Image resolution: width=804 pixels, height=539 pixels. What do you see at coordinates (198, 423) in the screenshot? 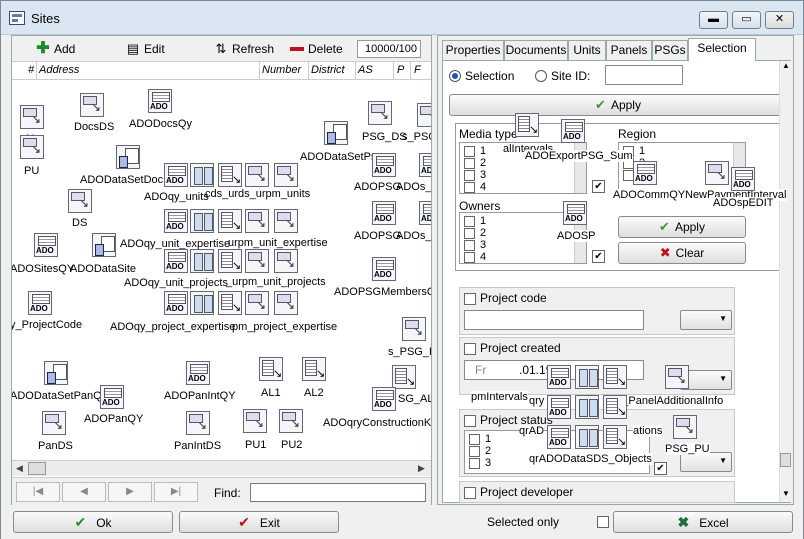
I see `panintds-icon` at bounding box center [198, 423].